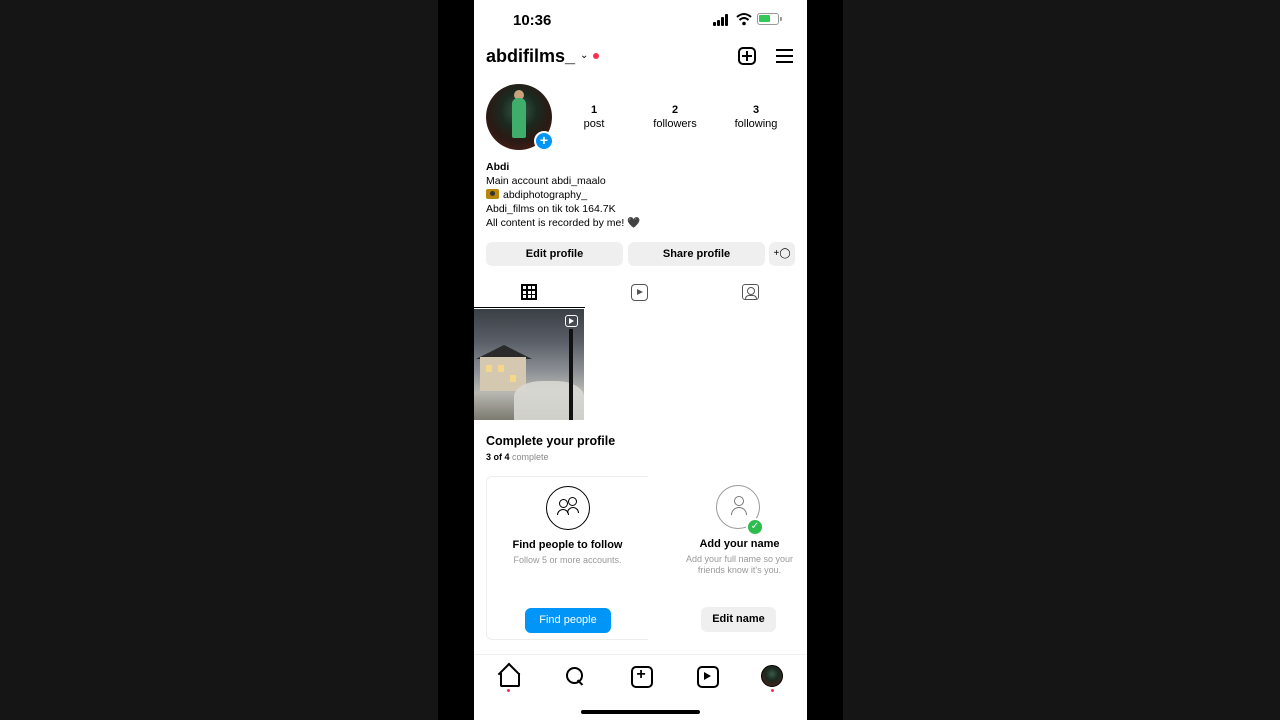  What do you see at coordinates (784, 56) in the screenshot?
I see `menu-icon` at bounding box center [784, 56].